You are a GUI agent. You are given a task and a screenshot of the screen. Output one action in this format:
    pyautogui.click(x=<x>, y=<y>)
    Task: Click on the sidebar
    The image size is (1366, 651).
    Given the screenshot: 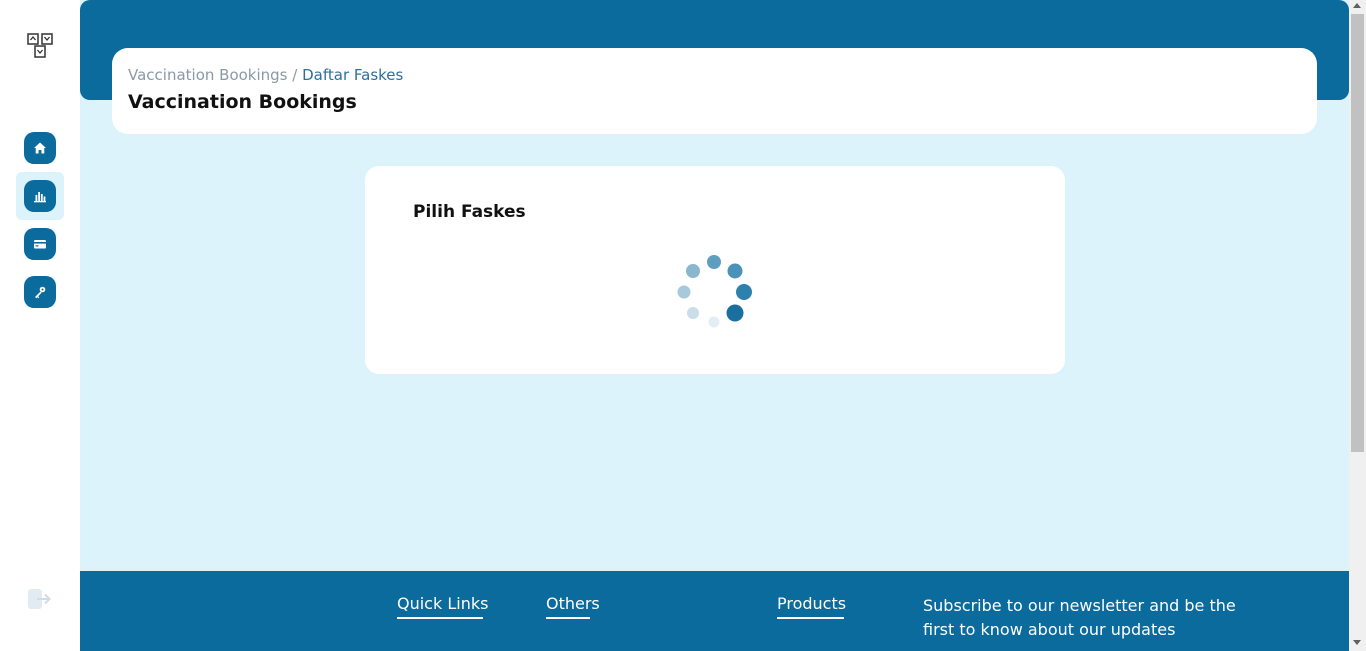 What is the action you would take?
    pyautogui.click(x=40, y=325)
    